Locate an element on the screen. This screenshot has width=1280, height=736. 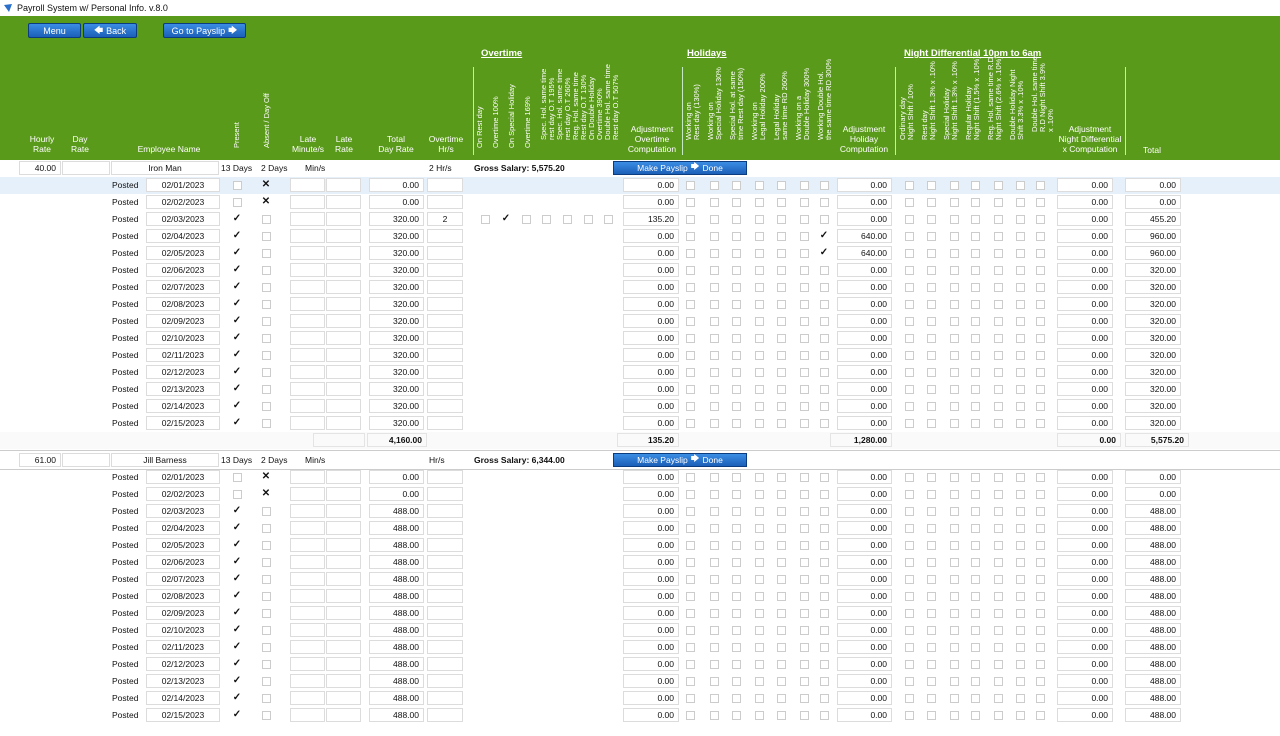
overtime-check-icon: ✓ is located at coordinates (506, 218).